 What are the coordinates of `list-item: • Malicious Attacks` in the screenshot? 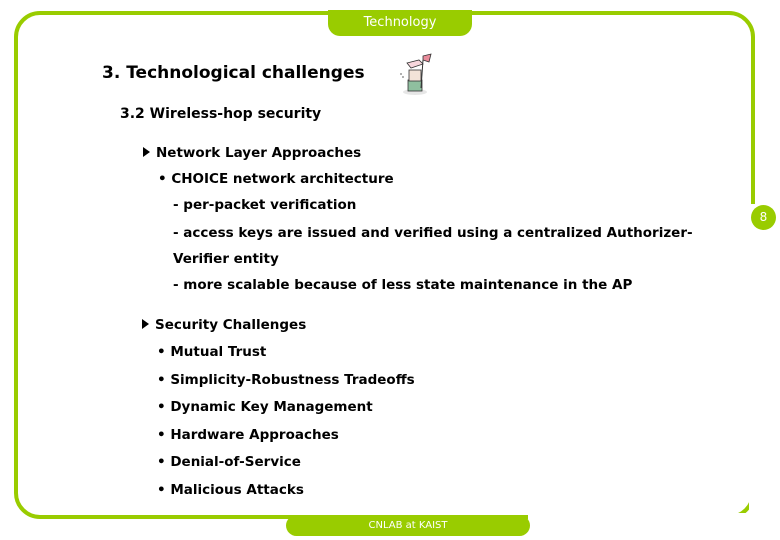 It's located at (230, 490).